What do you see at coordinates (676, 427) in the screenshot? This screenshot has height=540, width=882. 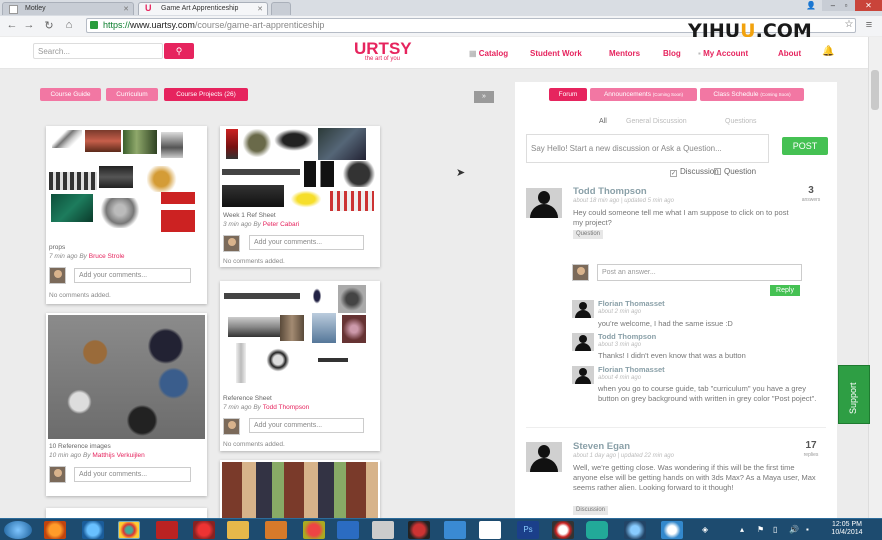 I see `divider` at bounding box center [676, 427].